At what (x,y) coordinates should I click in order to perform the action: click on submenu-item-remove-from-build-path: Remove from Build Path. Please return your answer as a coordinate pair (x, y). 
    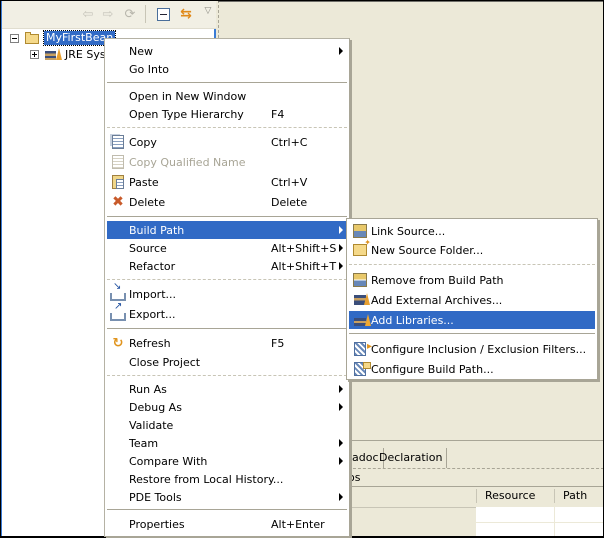
    Looking at the image, I should click on (472, 280).